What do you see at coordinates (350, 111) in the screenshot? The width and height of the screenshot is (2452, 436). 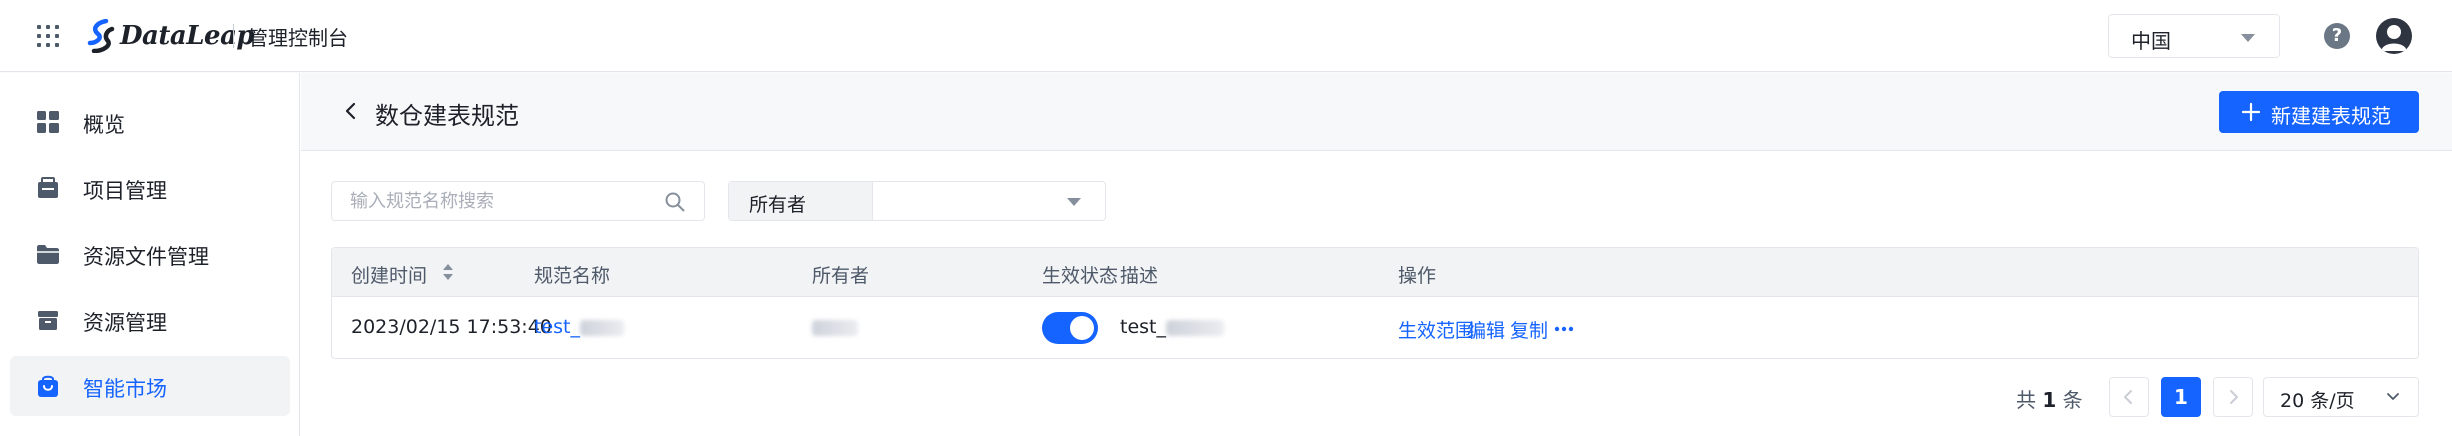 I see `back-arrow-icon` at bounding box center [350, 111].